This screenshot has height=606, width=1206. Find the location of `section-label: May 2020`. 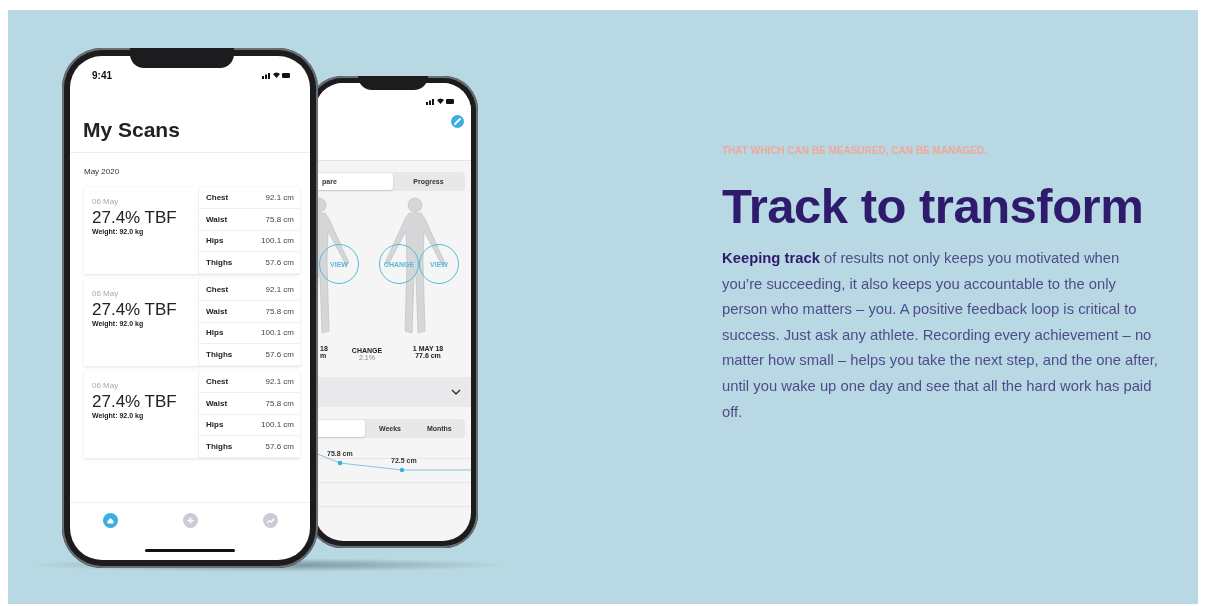

section-label: May 2020 is located at coordinates (102, 171).